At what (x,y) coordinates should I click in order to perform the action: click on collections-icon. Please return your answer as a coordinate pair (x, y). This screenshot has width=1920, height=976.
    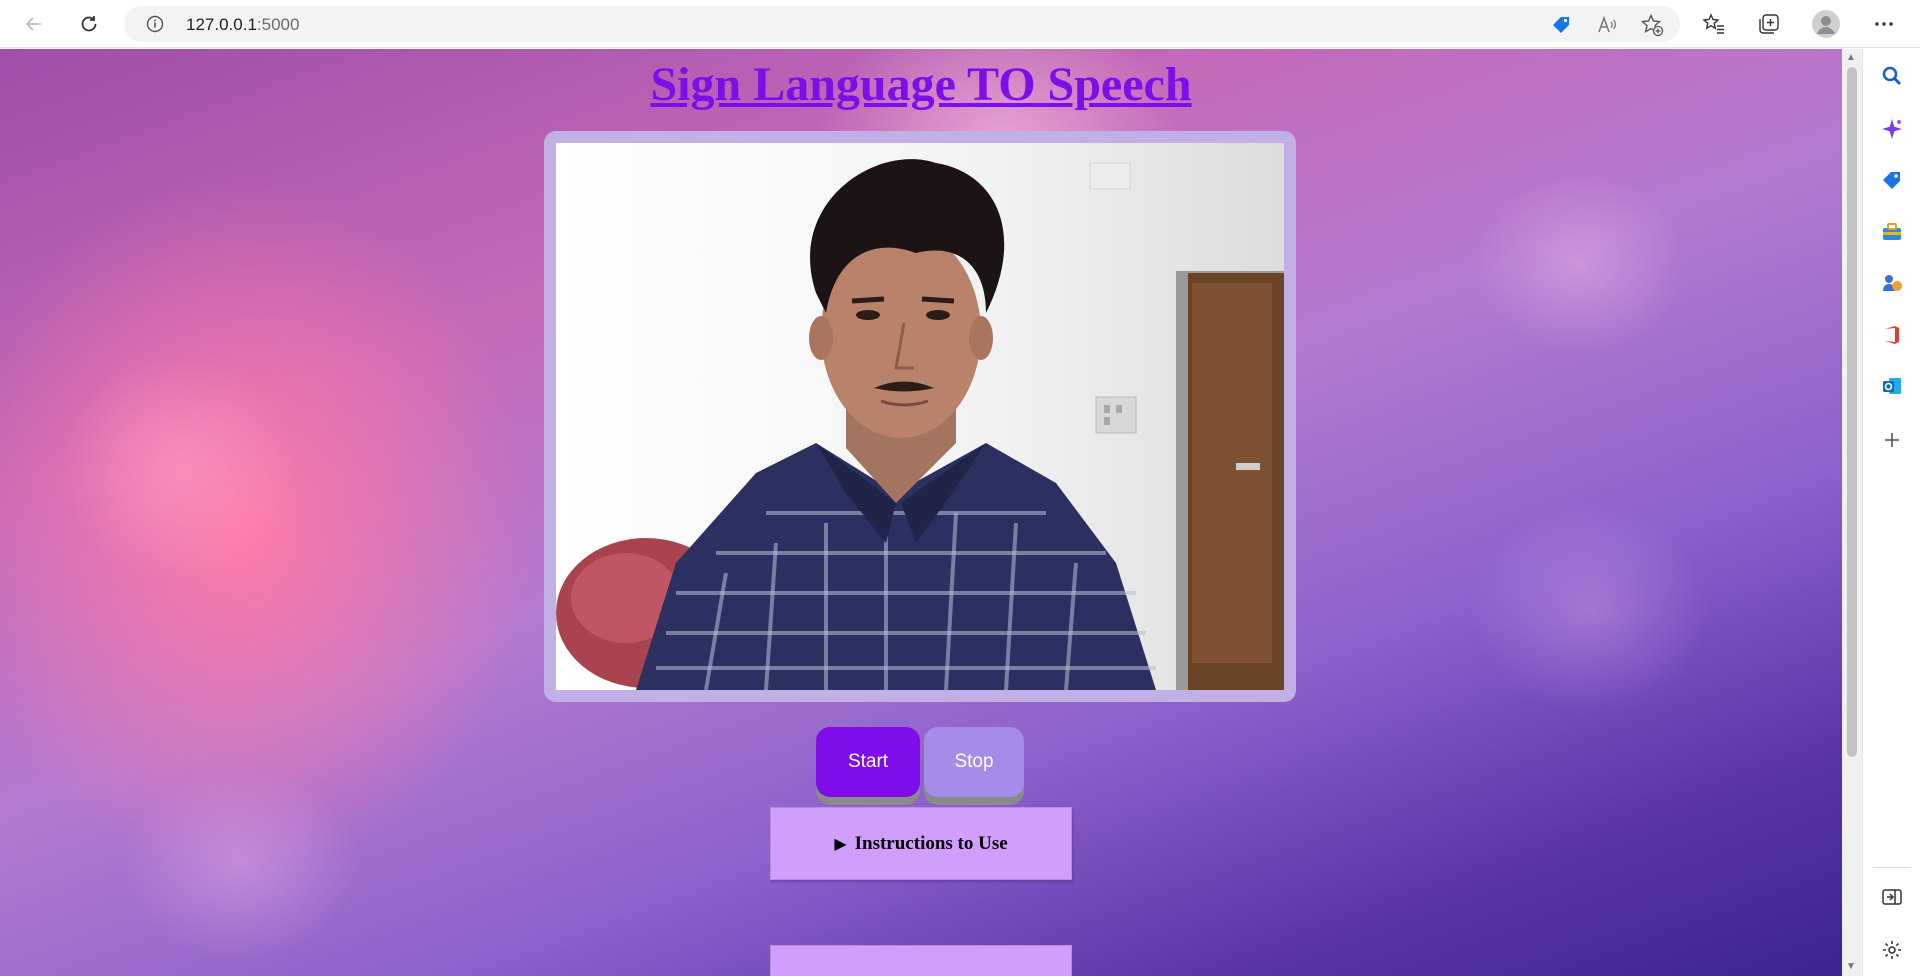
    Looking at the image, I should click on (1769, 24).